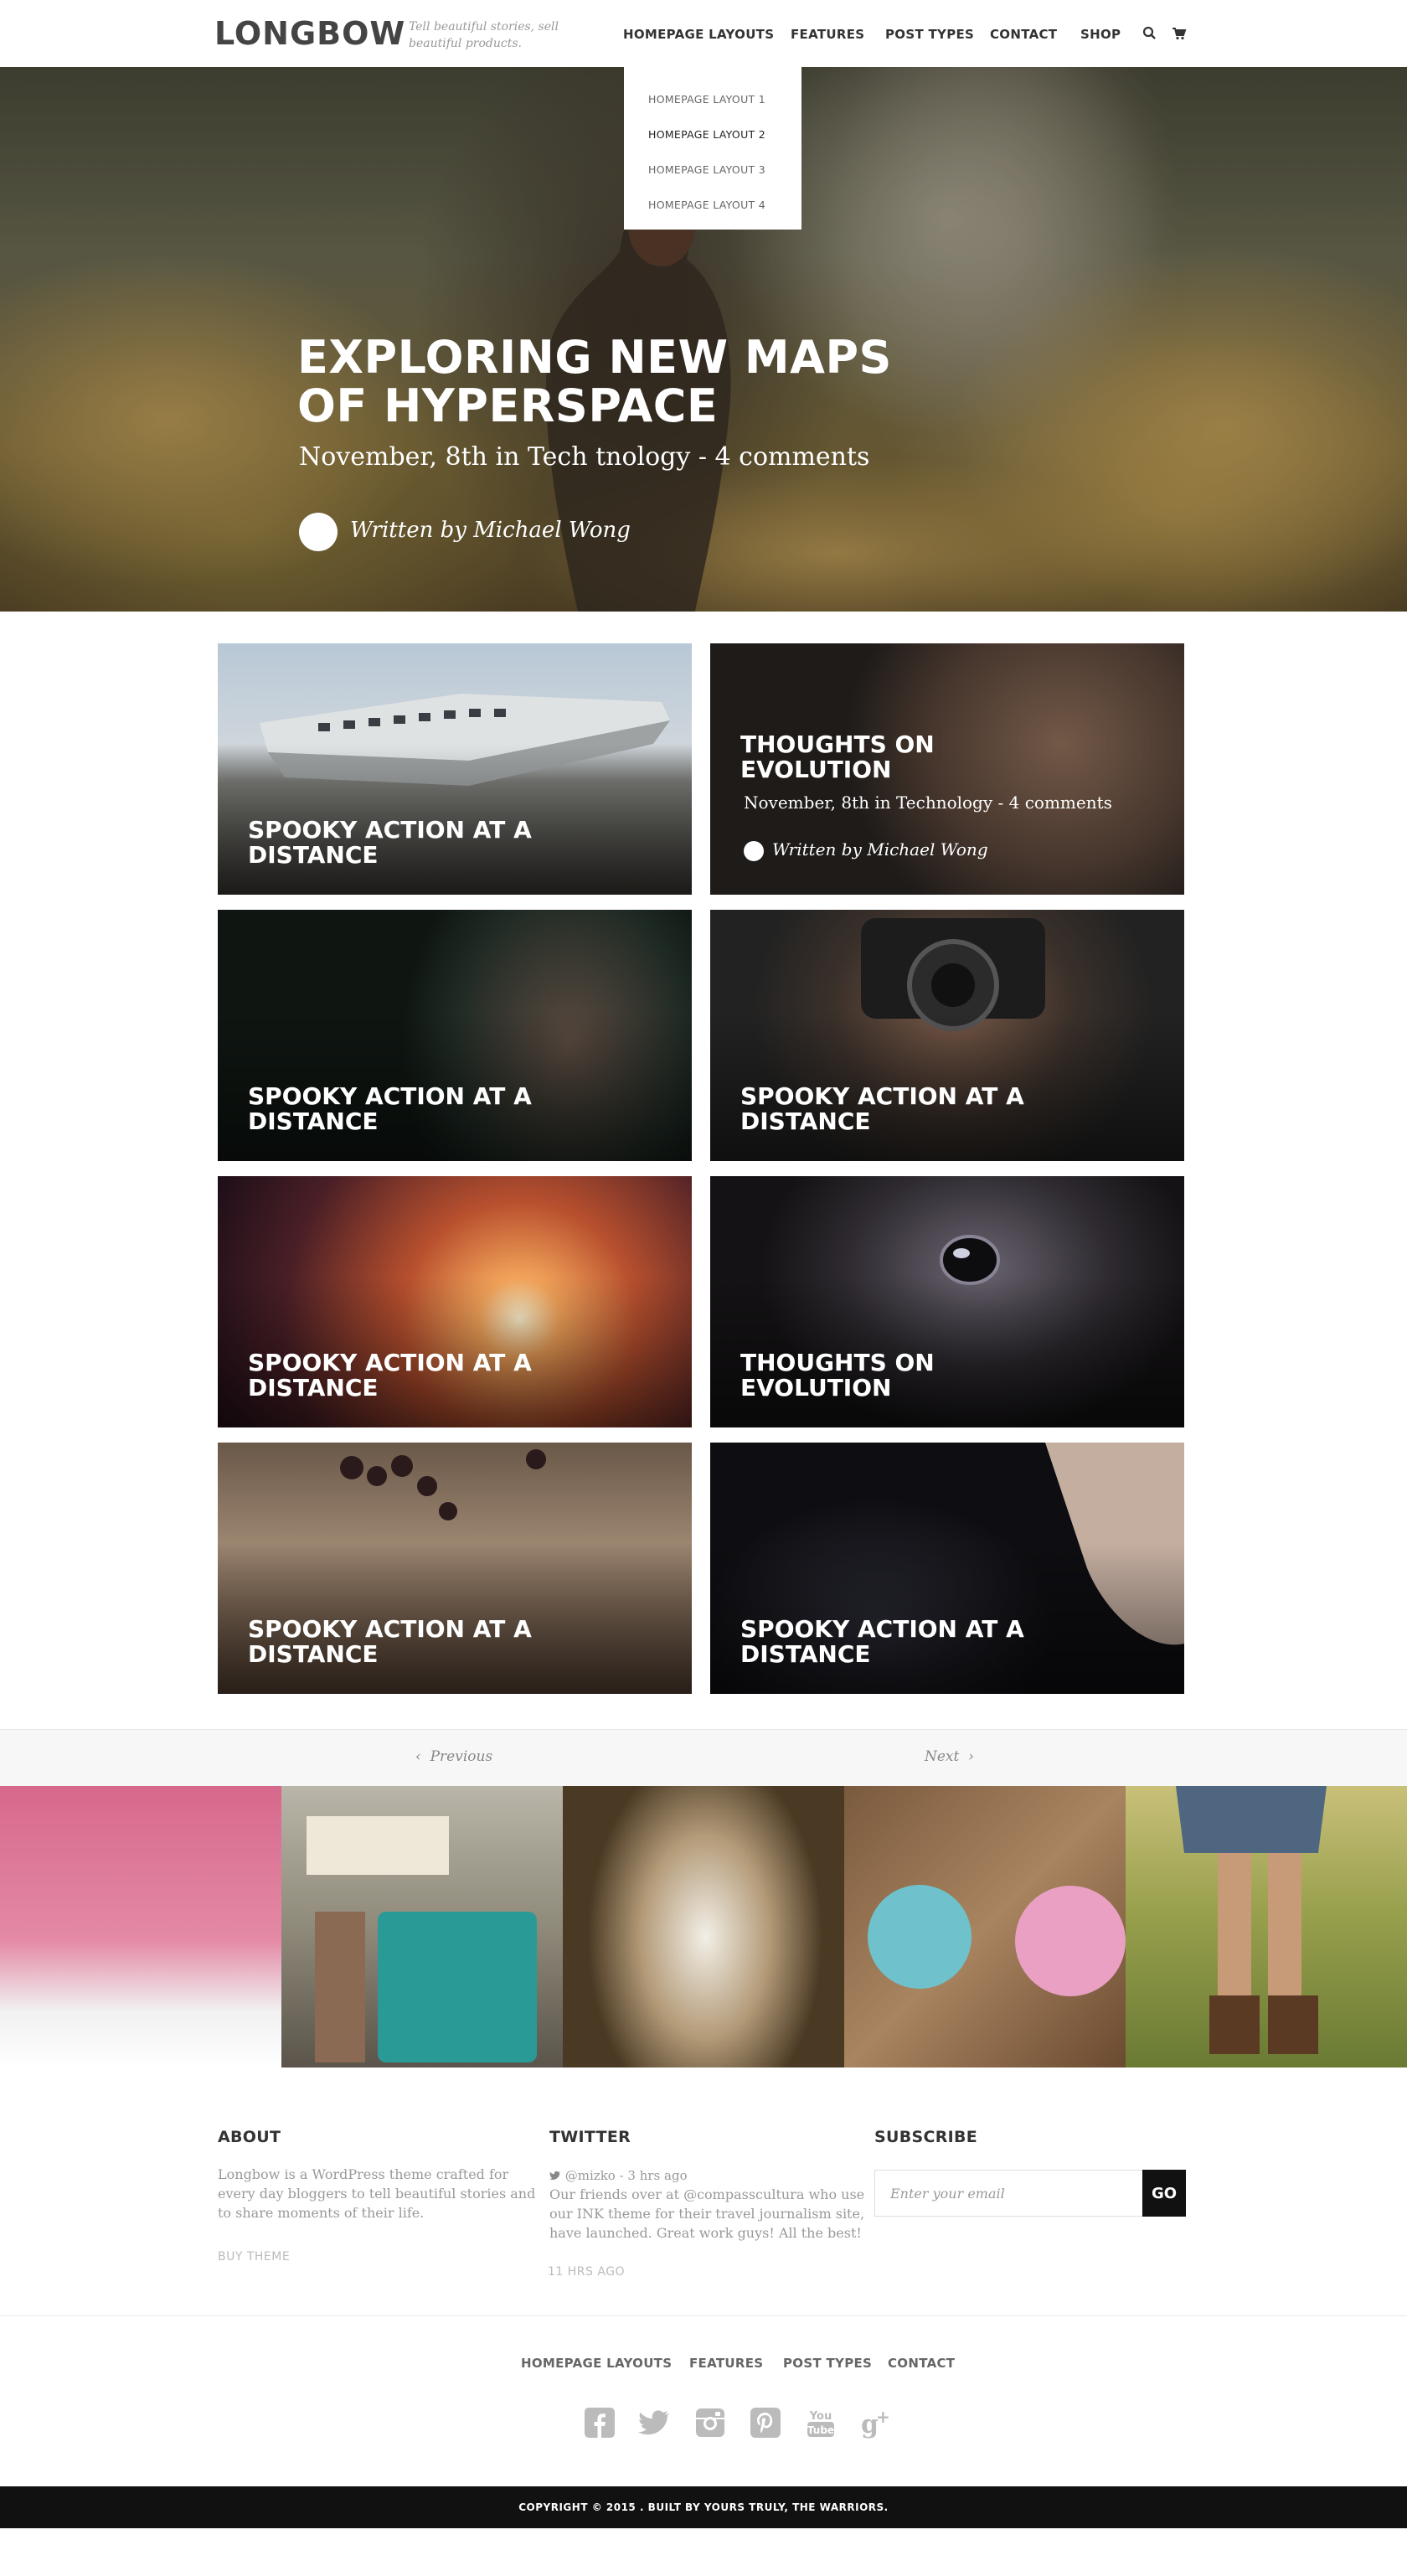 The width and height of the screenshot is (1407, 2576). Describe the element at coordinates (942, 1756) in the screenshot. I see `next-label: Next` at that location.